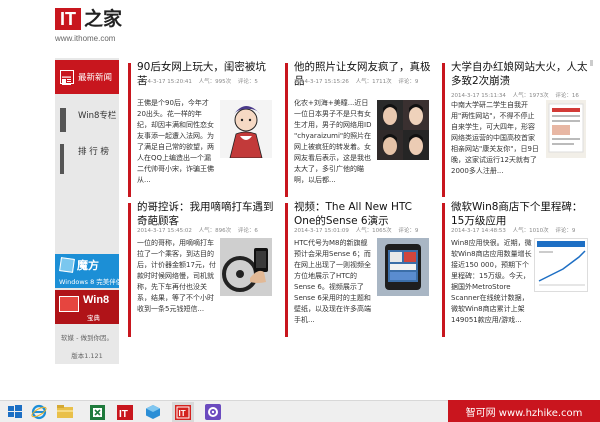  I want to click on article-meta: 2014-3-17 15:15:26 人气：1711次 评论：9, so click(358, 81).